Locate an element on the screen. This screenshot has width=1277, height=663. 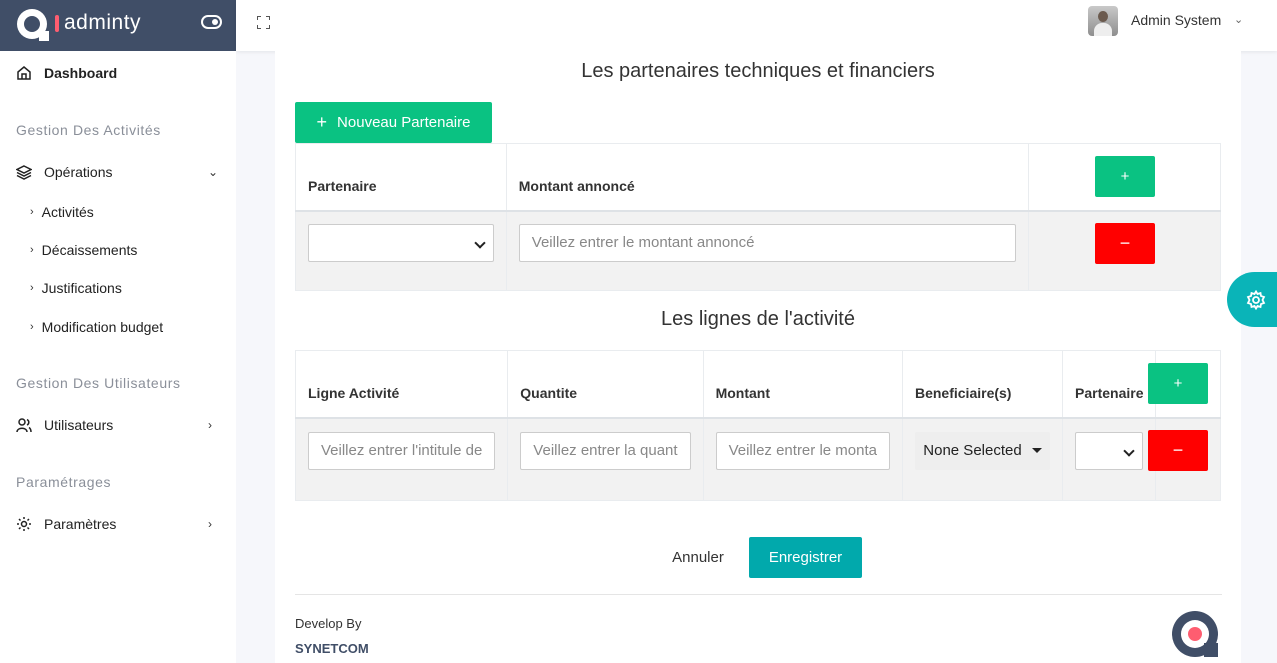
top-navbar: Admin System ⌄ is located at coordinates (756, 25).